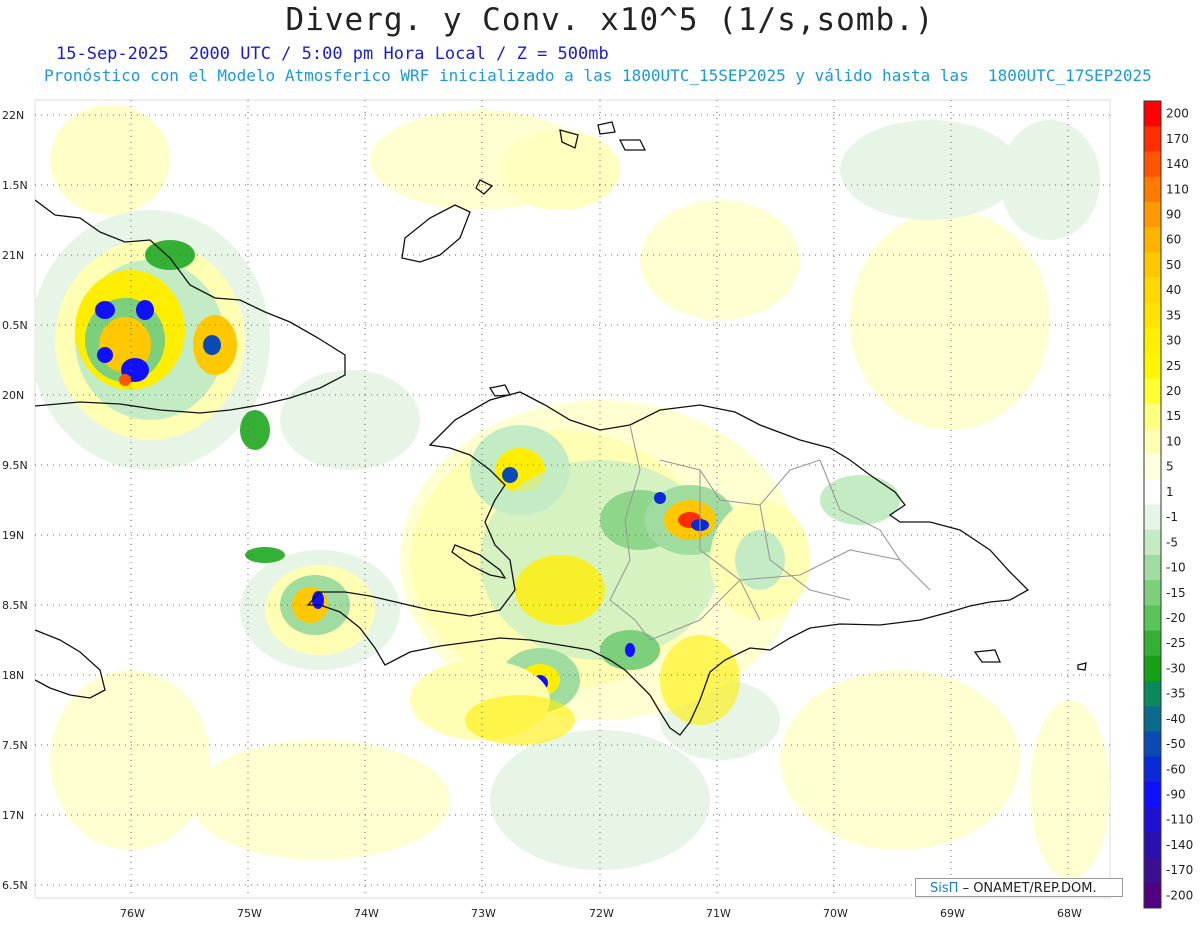 Image resolution: width=1200 pixels, height=927 pixels. What do you see at coordinates (1176, 744) in the screenshot?
I see `colorbar-label: -50` at bounding box center [1176, 744].